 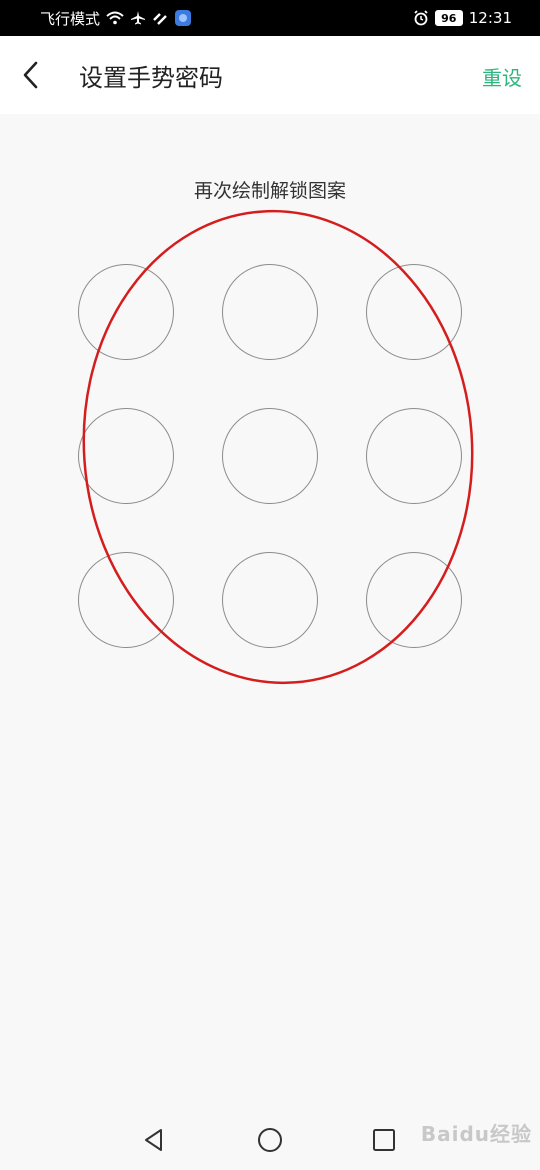 I want to click on alarm-icon, so click(x=421, y=18).